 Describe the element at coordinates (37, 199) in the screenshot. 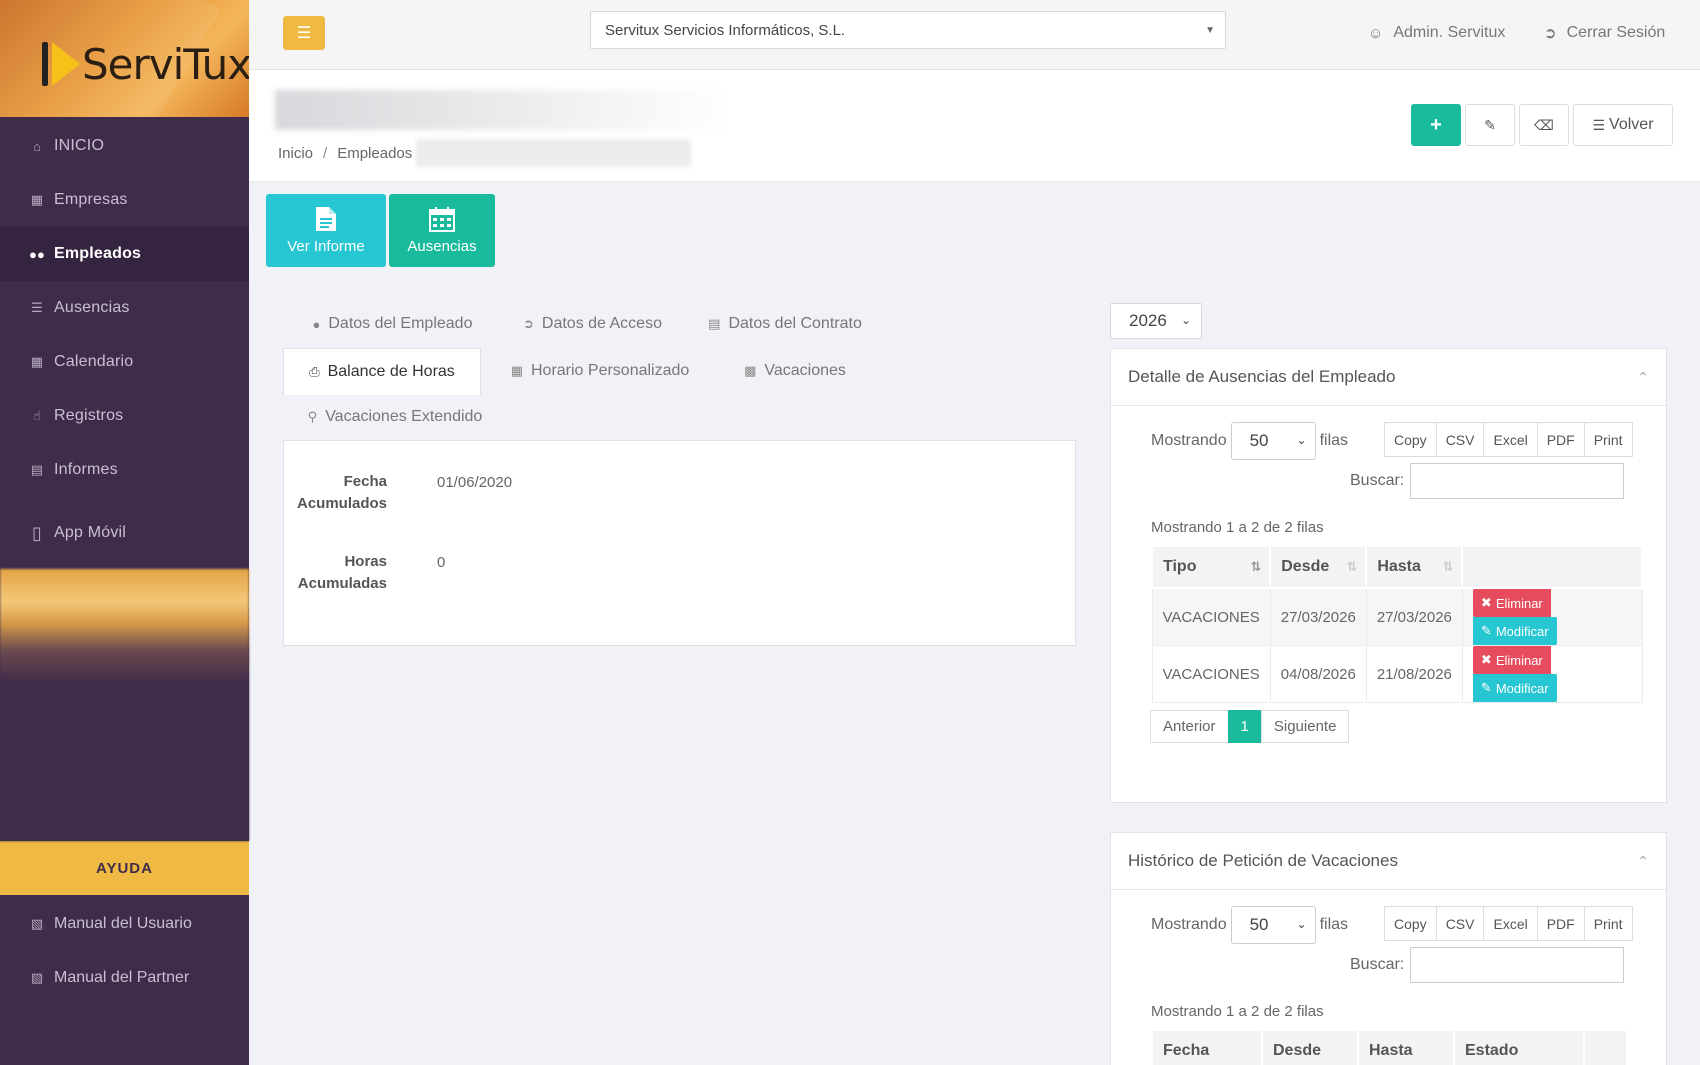

I see `building-icon: ▦` at that location.